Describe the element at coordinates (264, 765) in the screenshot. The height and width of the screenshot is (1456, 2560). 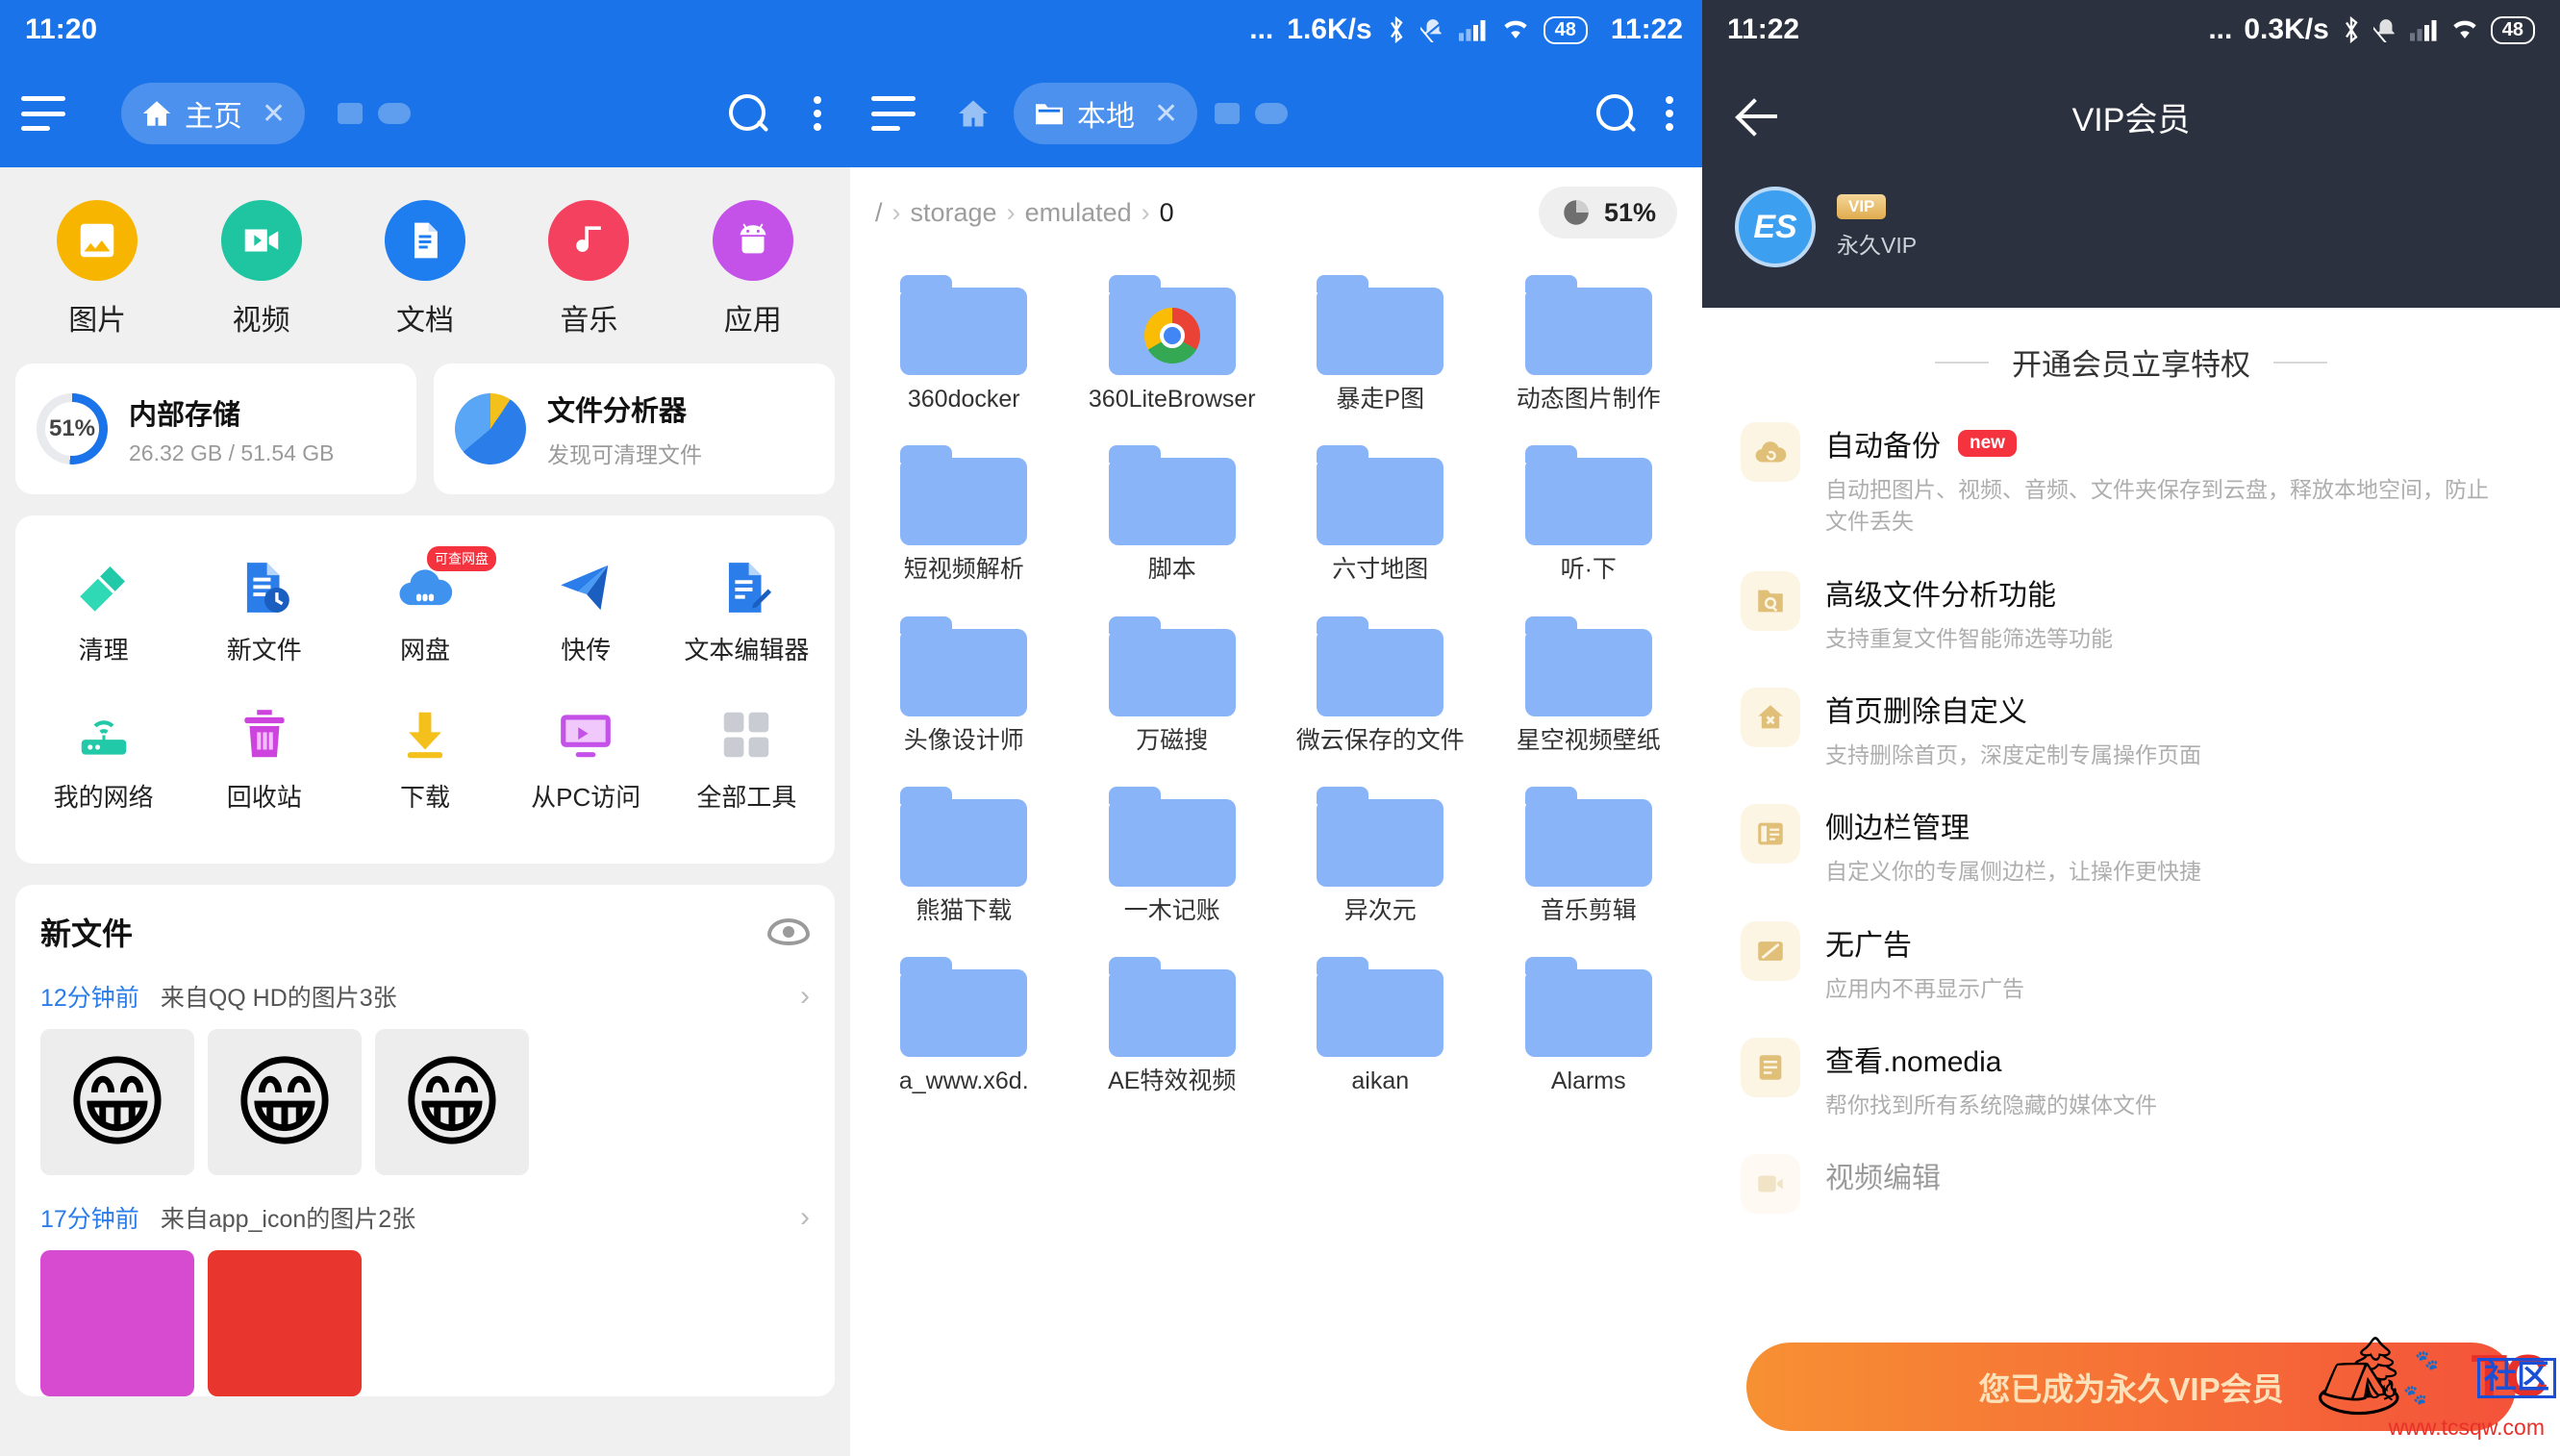
I see `tool-recycle-bin: 回收站` at that location.